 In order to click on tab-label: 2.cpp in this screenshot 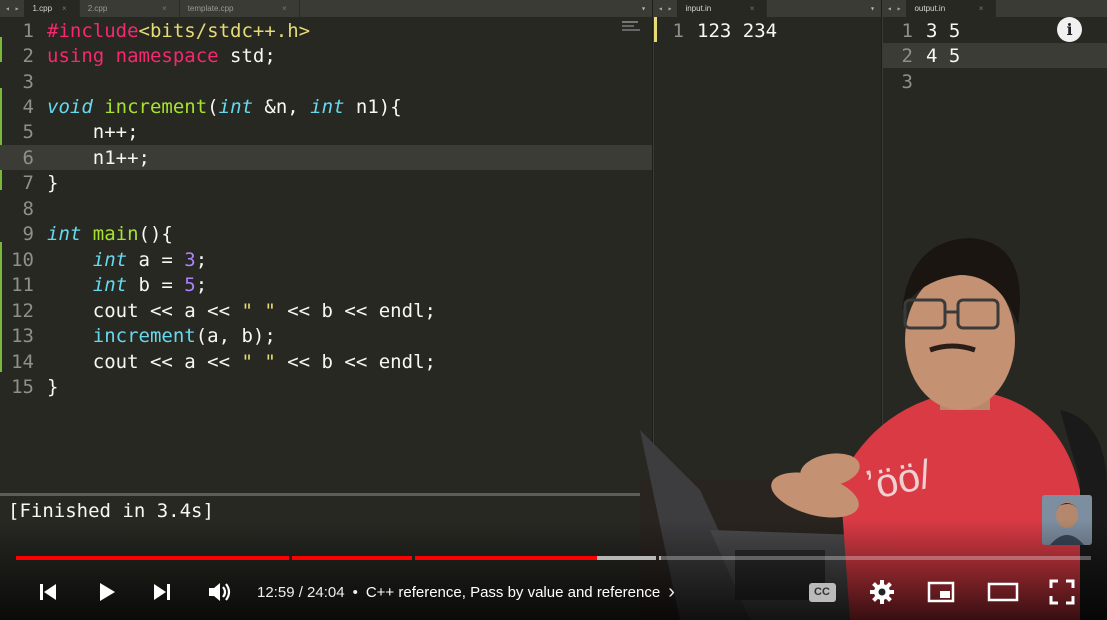, I will do `click(97, 8)`.